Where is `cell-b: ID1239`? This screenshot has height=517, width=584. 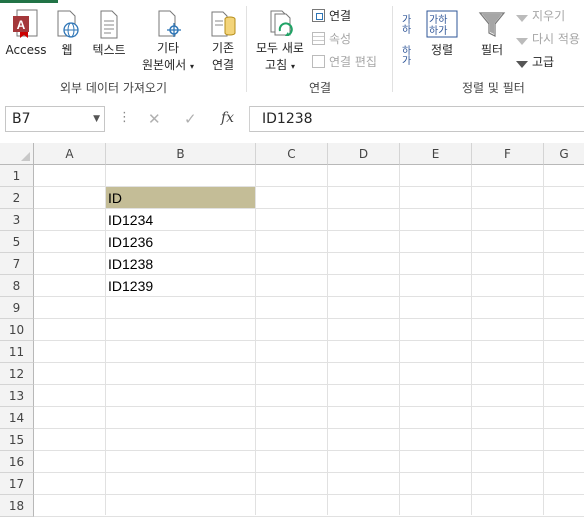
cell-b: ID1239 is located at coordinates (180, 285).